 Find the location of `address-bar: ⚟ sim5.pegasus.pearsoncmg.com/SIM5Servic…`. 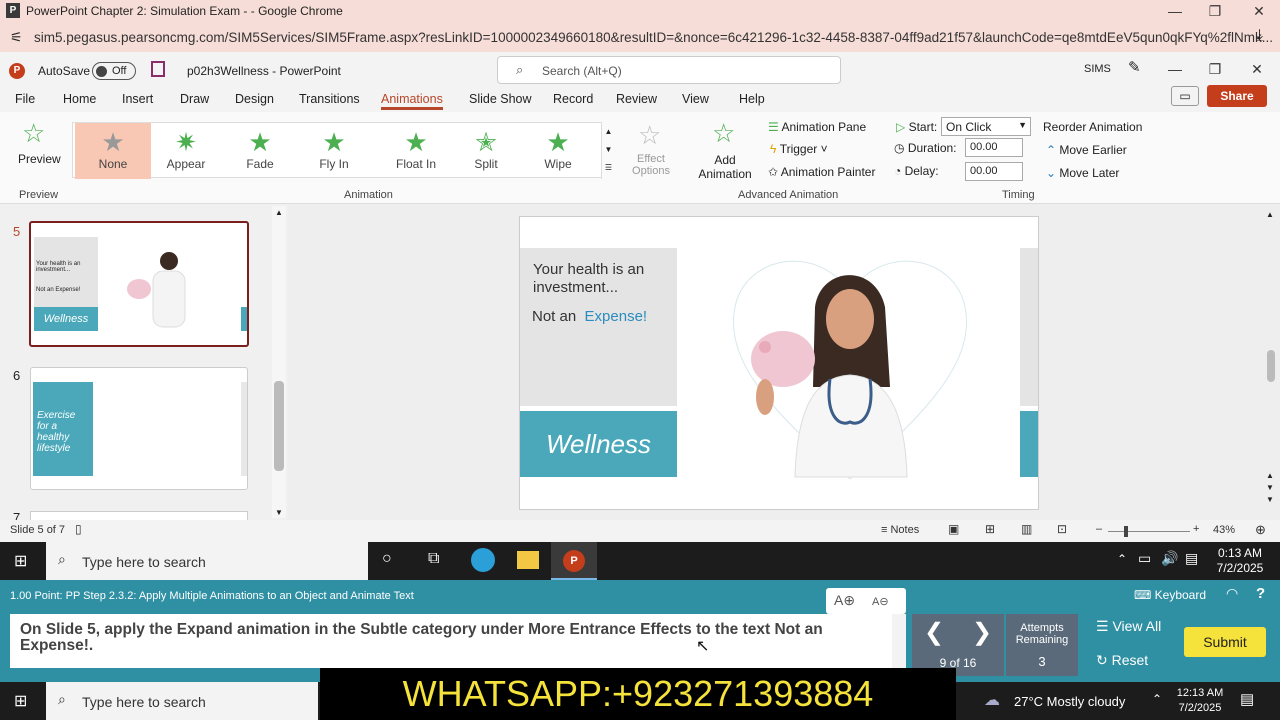

address-bar: ⚟ sim5.pegasus.pearsoncmg.com/SIM5Servic… is located at coordinates (640, 37).